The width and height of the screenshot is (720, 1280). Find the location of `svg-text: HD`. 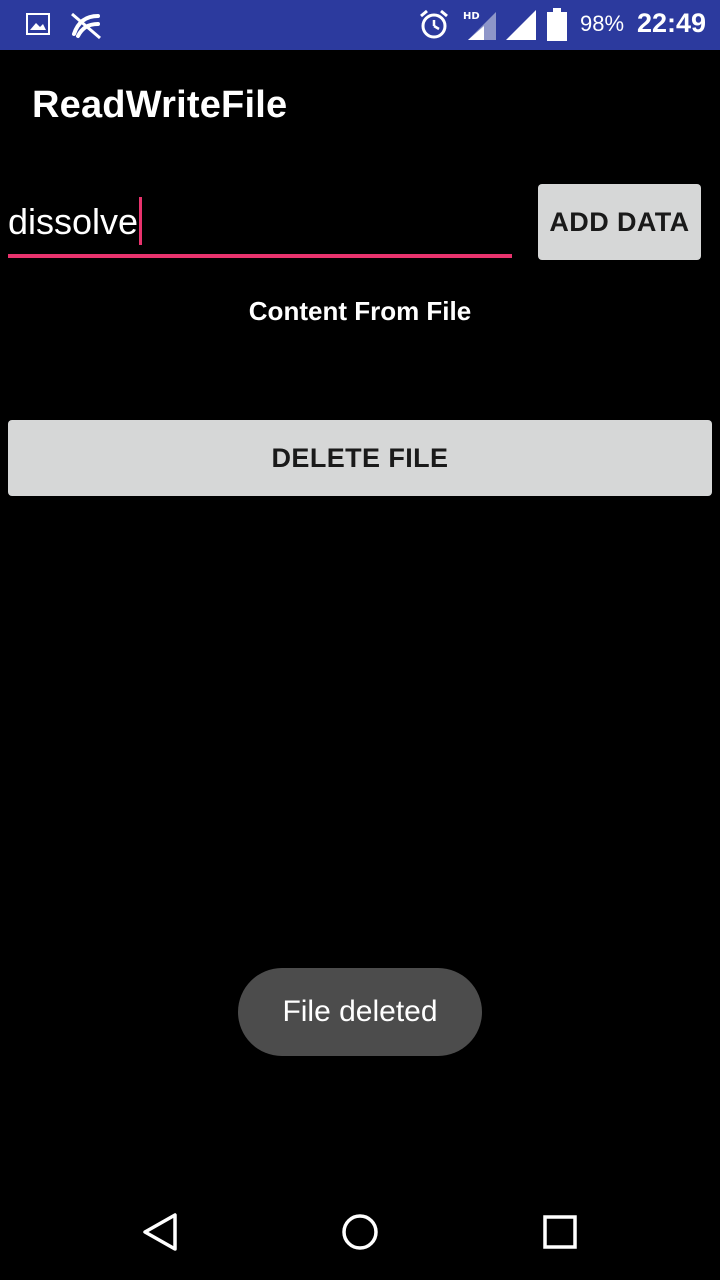

svg-text: HD is located at coordinates (471, 16).